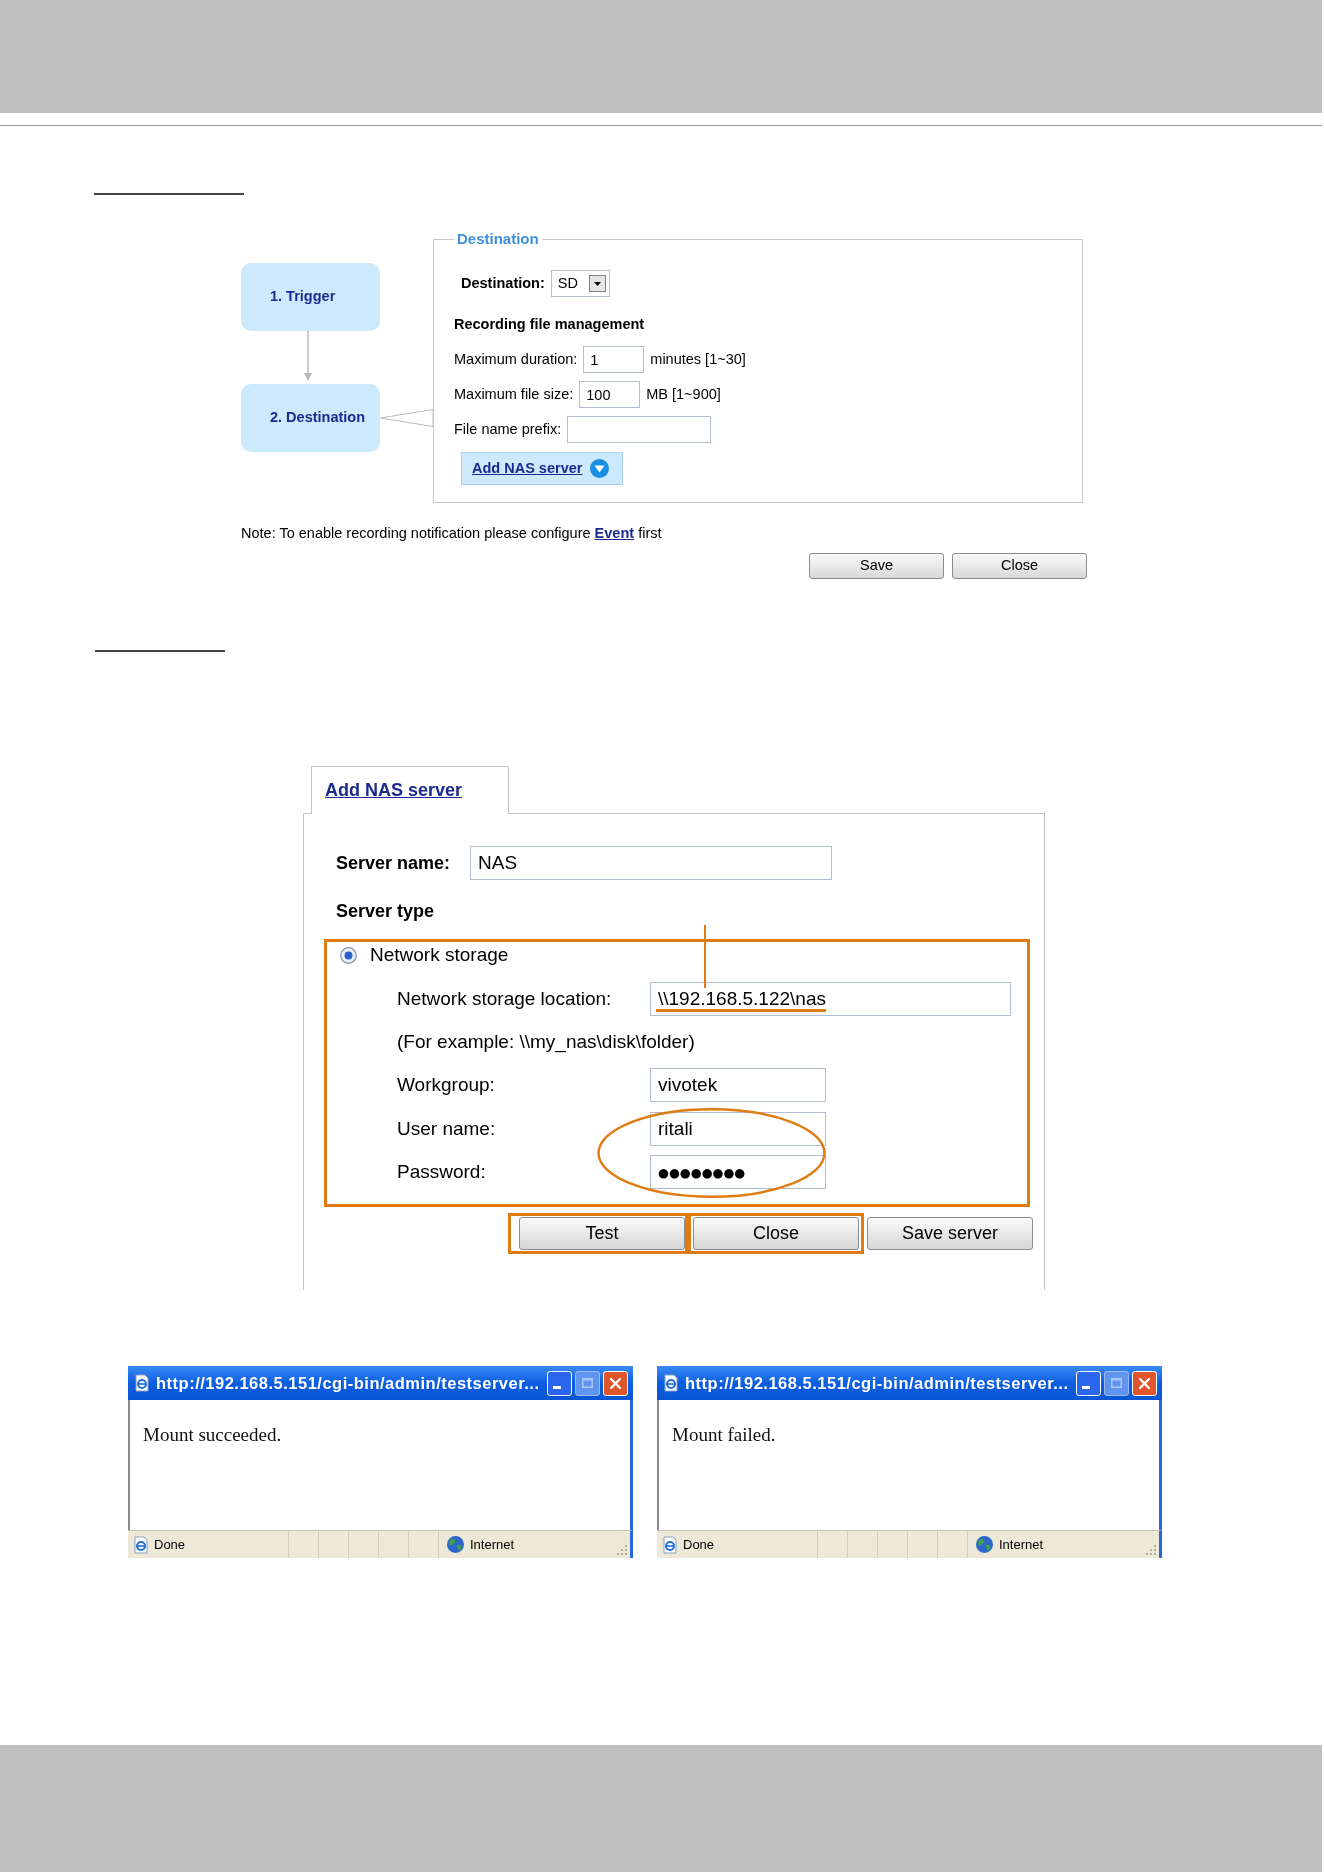 Image resolution: width=1324 pixels, height=1872 pixels. I want to click on server-type-title: Server type, so click(385, 911).